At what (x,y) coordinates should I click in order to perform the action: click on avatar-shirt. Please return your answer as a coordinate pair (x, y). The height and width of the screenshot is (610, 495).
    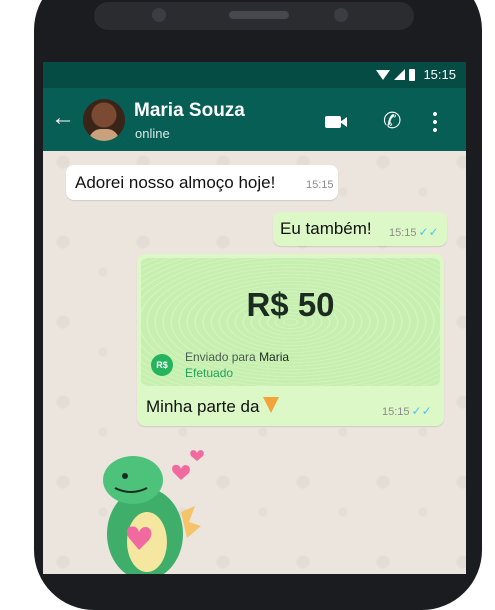
    Looking at the image, I should click on (104, 135).